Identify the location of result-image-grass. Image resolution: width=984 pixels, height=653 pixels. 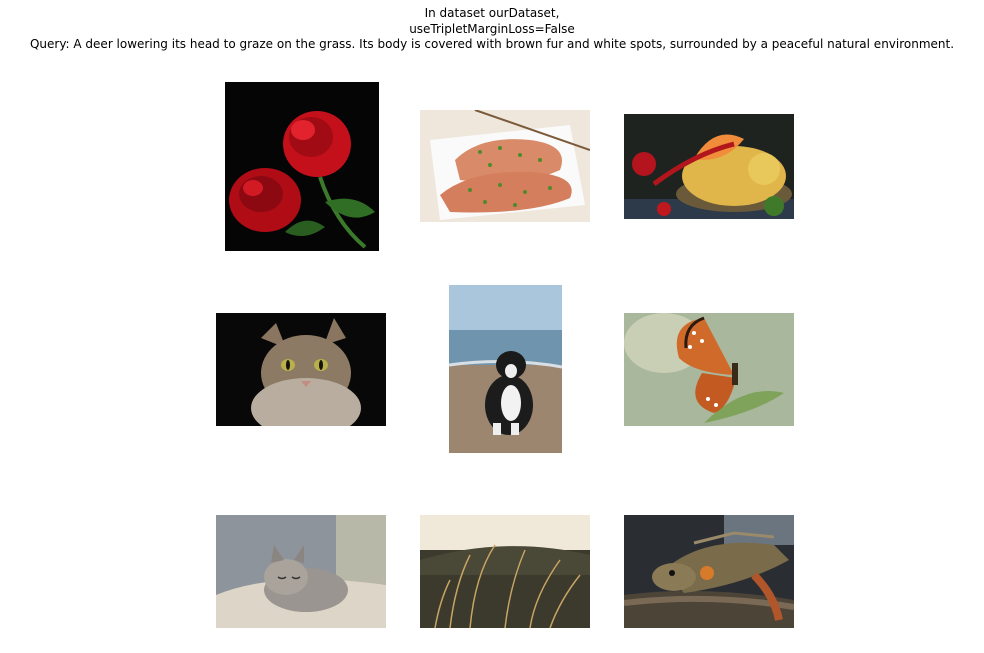
(505, 571).